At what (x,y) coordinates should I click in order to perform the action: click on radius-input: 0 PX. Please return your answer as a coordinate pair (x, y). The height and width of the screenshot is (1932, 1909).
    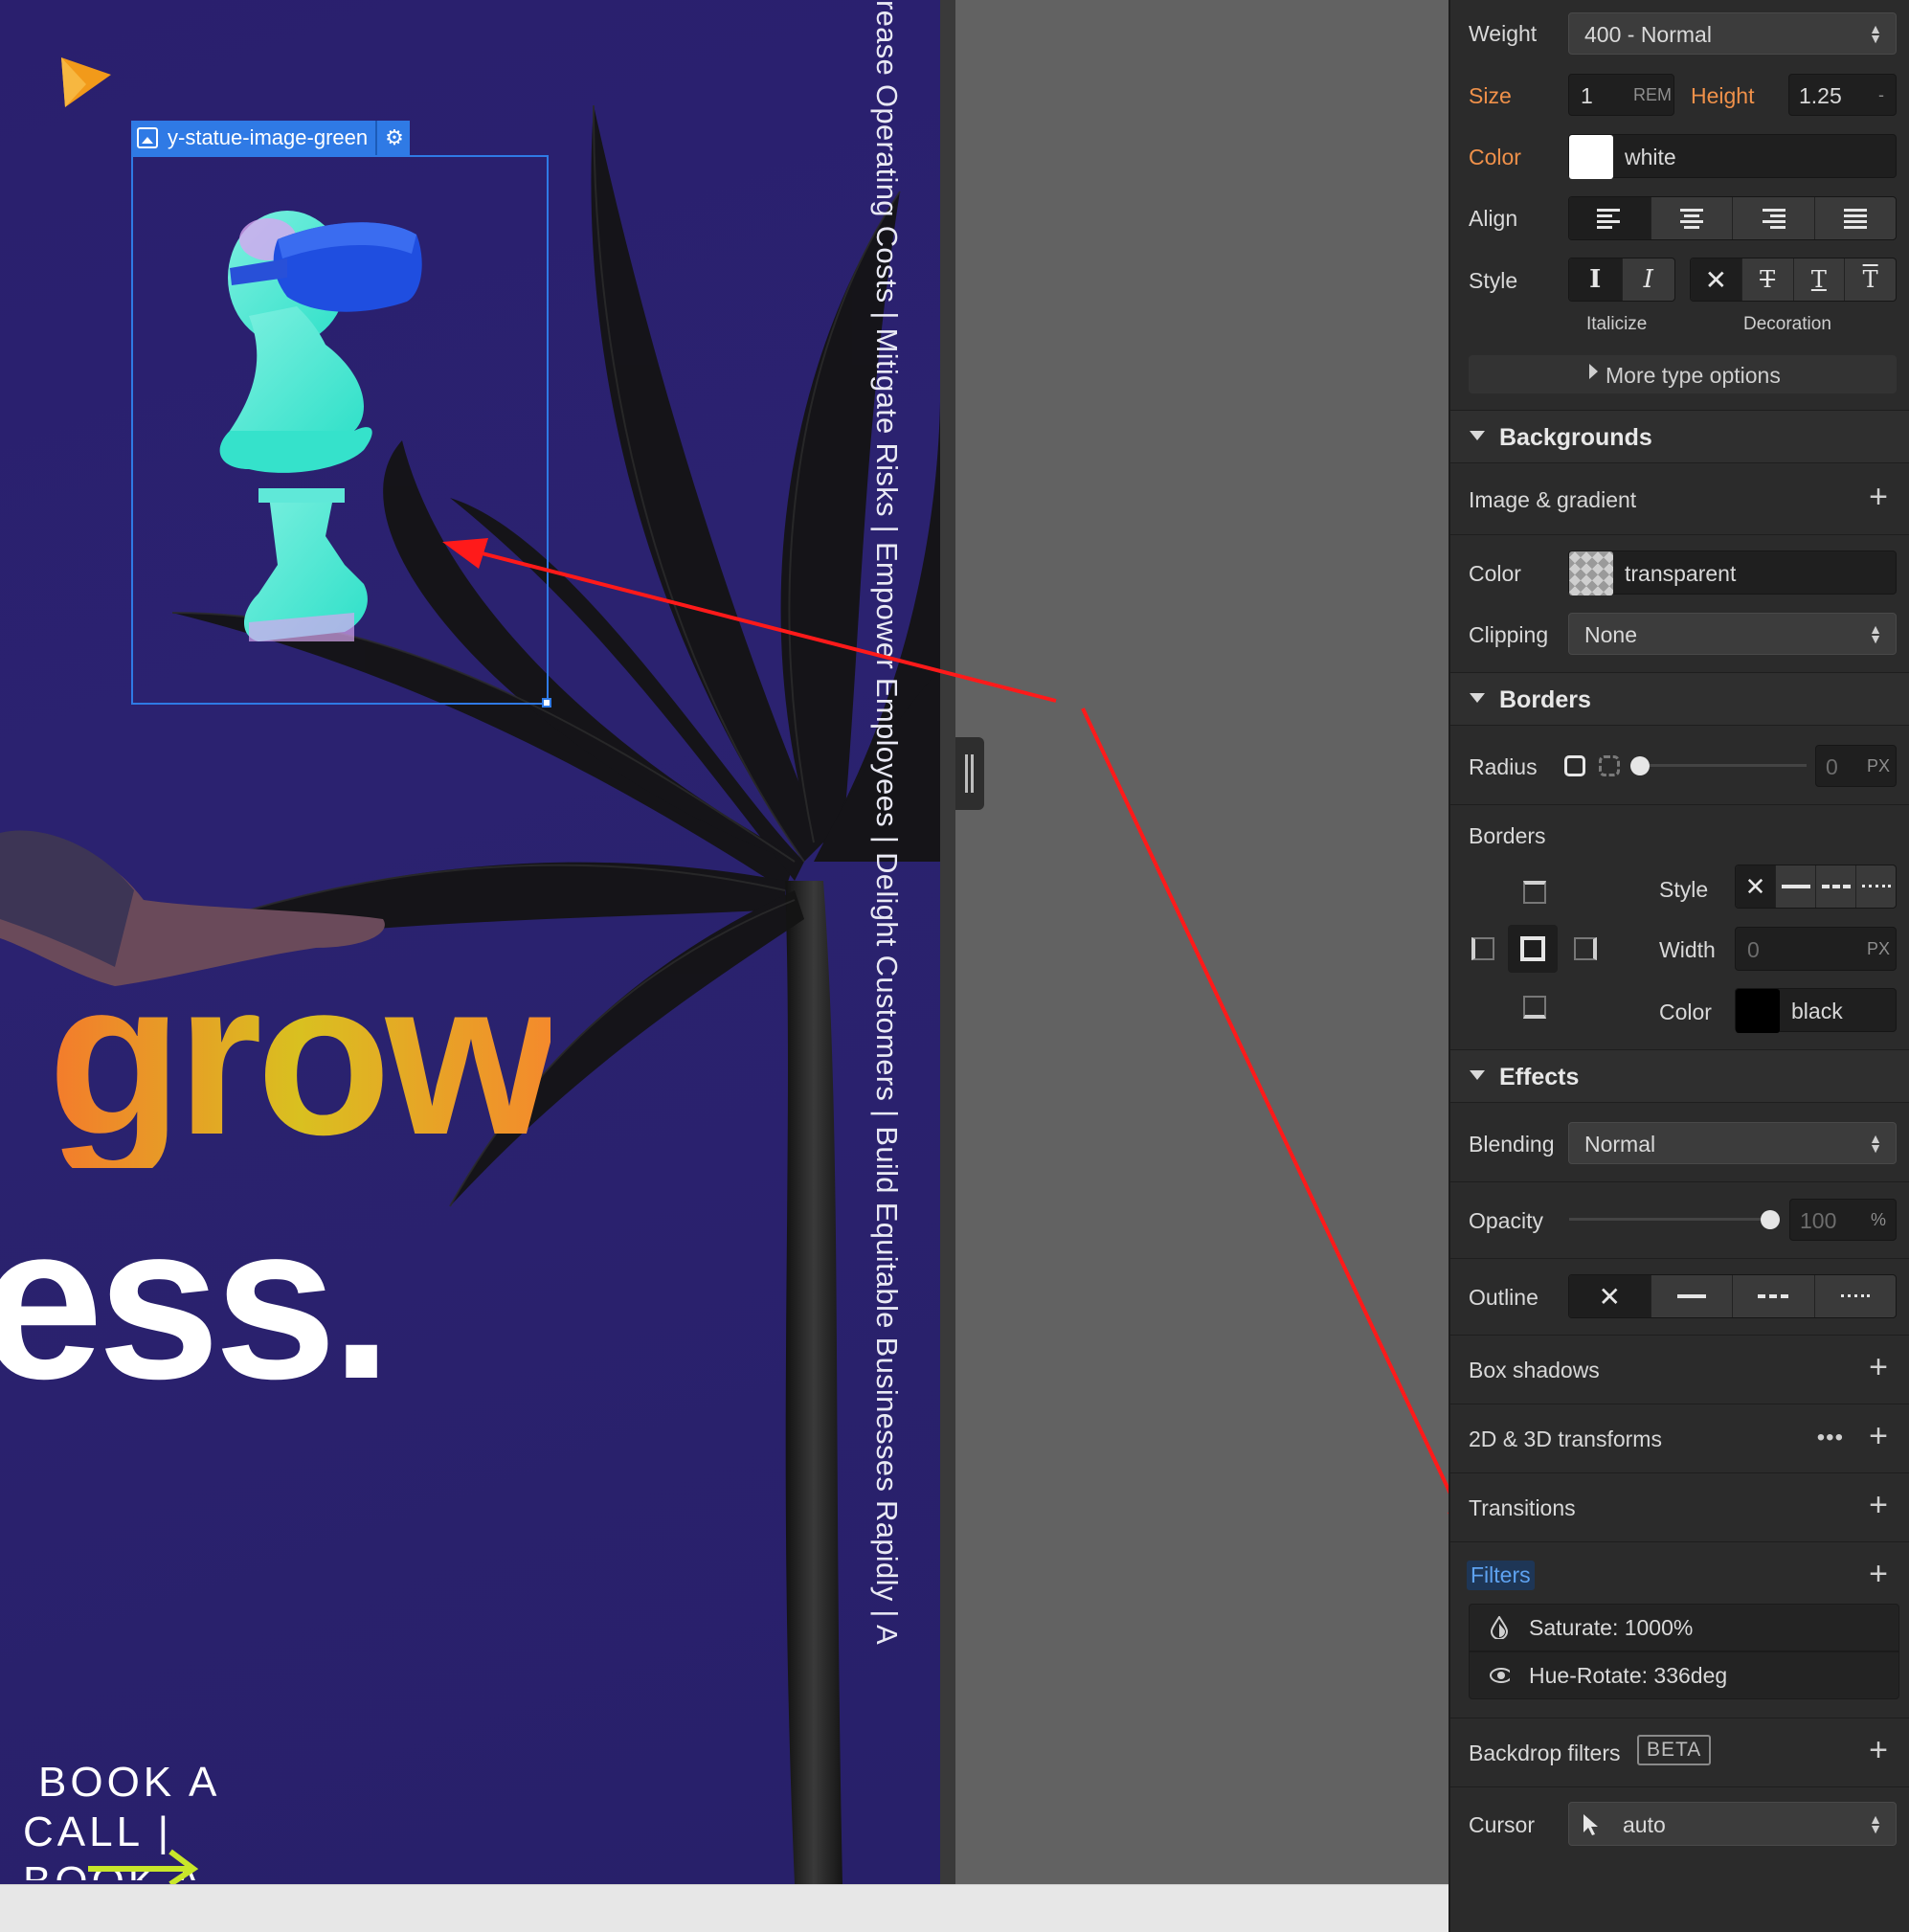
    Looking at the image, I should click on (1856, 766).